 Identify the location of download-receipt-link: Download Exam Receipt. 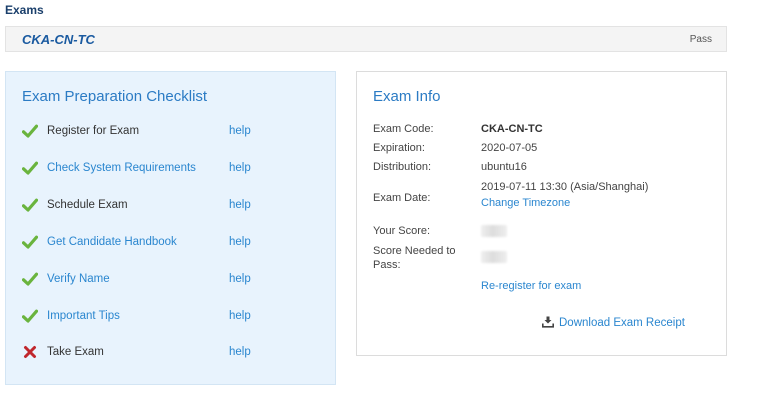
(613, 322).